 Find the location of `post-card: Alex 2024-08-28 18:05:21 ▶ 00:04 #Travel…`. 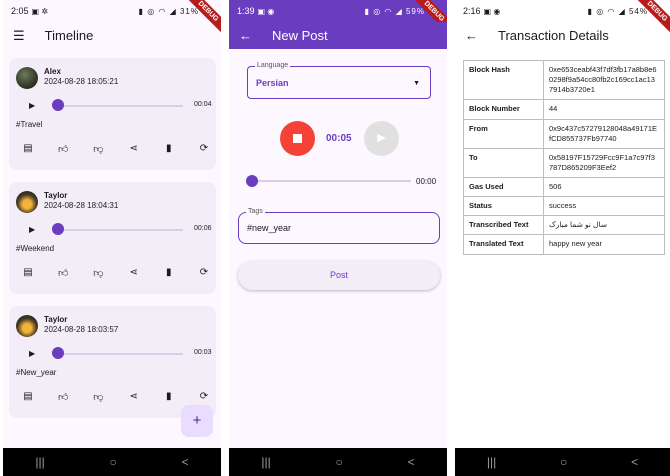

post-card: Alex 2024-08-28 18:05:21 ▶ 00:04 #Travel… is located at coordinates (112, 114).